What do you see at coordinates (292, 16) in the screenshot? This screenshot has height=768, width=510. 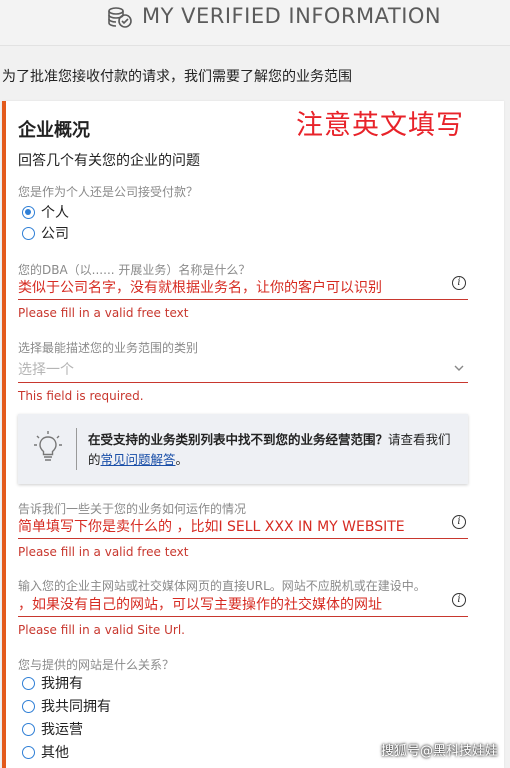 I see `page-title: MY VERIFIED INFORMATION` at bounding box center [292, 16].